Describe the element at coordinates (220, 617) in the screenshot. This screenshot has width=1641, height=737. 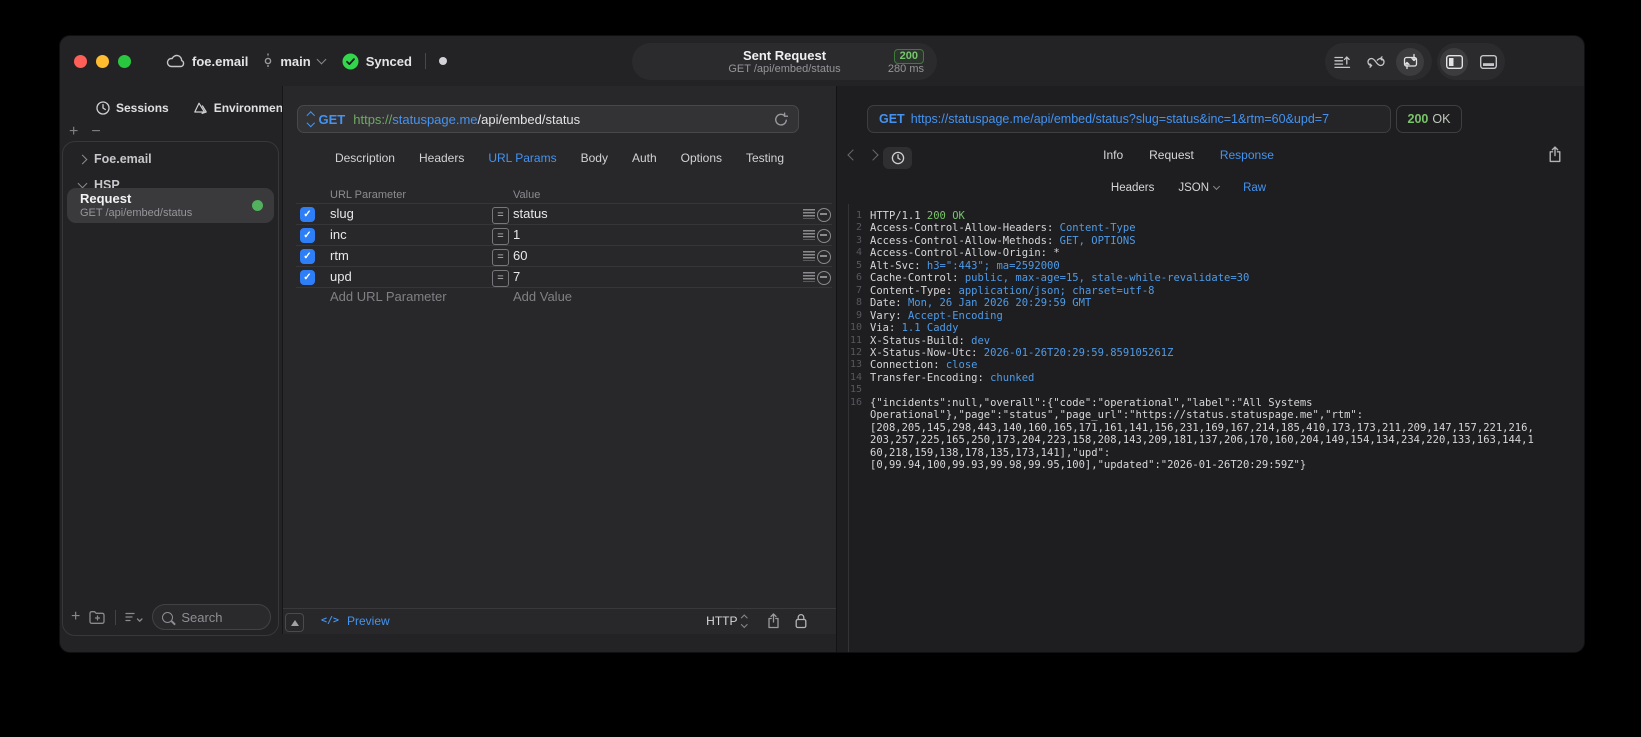
I see `search-input` at that location.